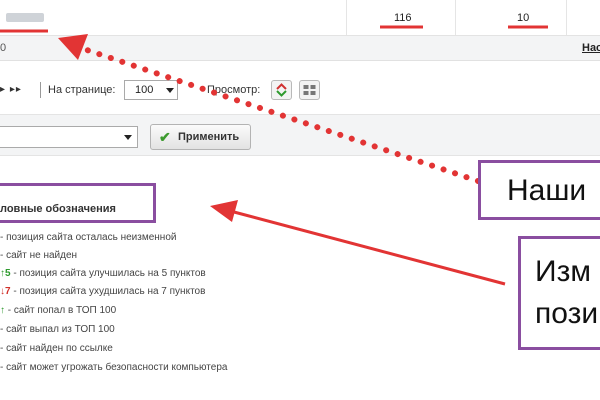 The height and width of the screenshot is (400, 600). I want to click on grid-view-icon, so click(309, 90).